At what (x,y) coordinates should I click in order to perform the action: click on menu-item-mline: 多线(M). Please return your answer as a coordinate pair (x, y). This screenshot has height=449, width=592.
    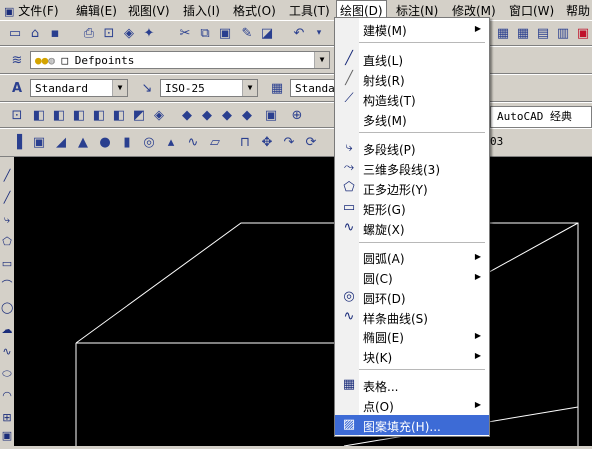
    Looking at the image, I should click on (412, 119).